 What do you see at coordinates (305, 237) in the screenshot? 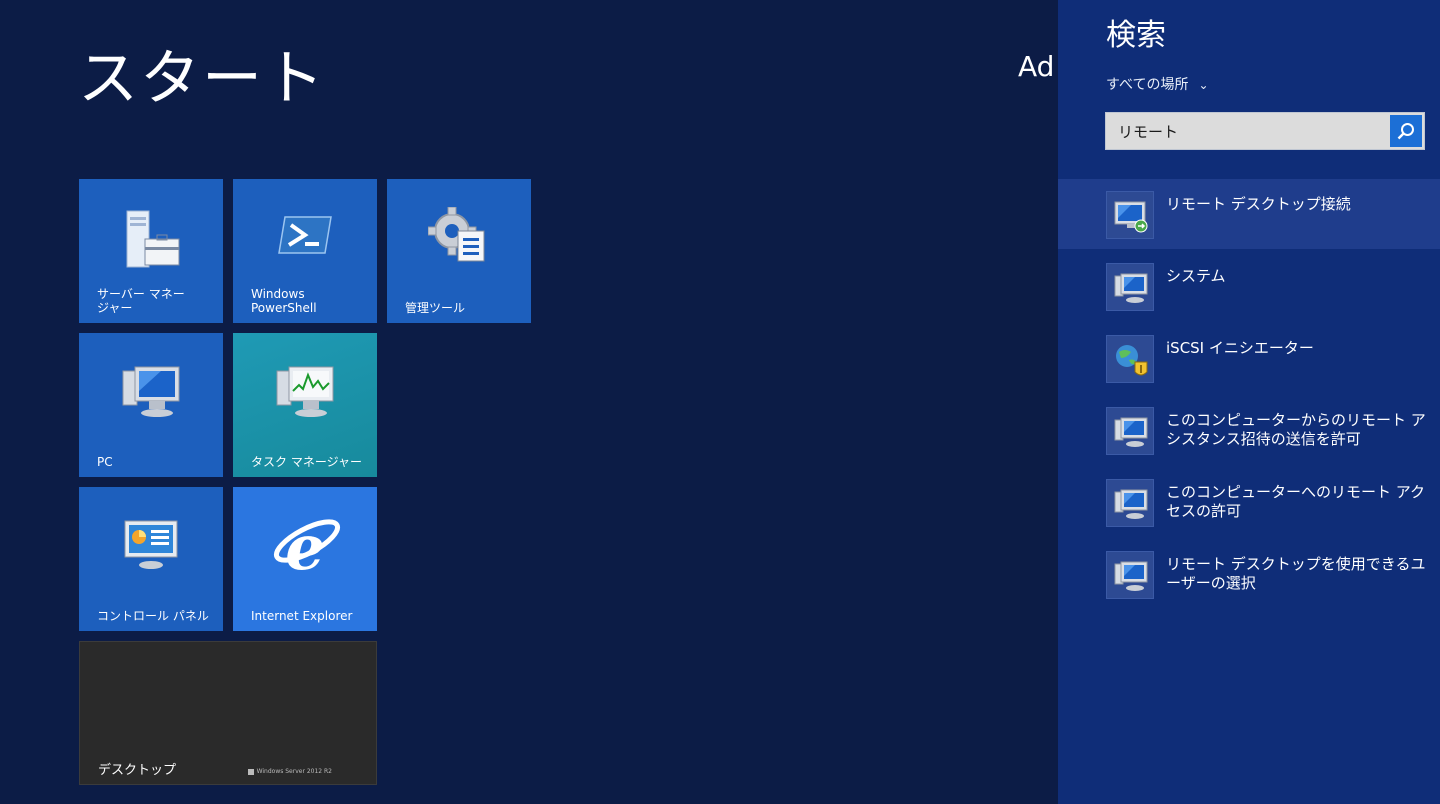
I see `powershell-icon` at bounding box center [305, 237].